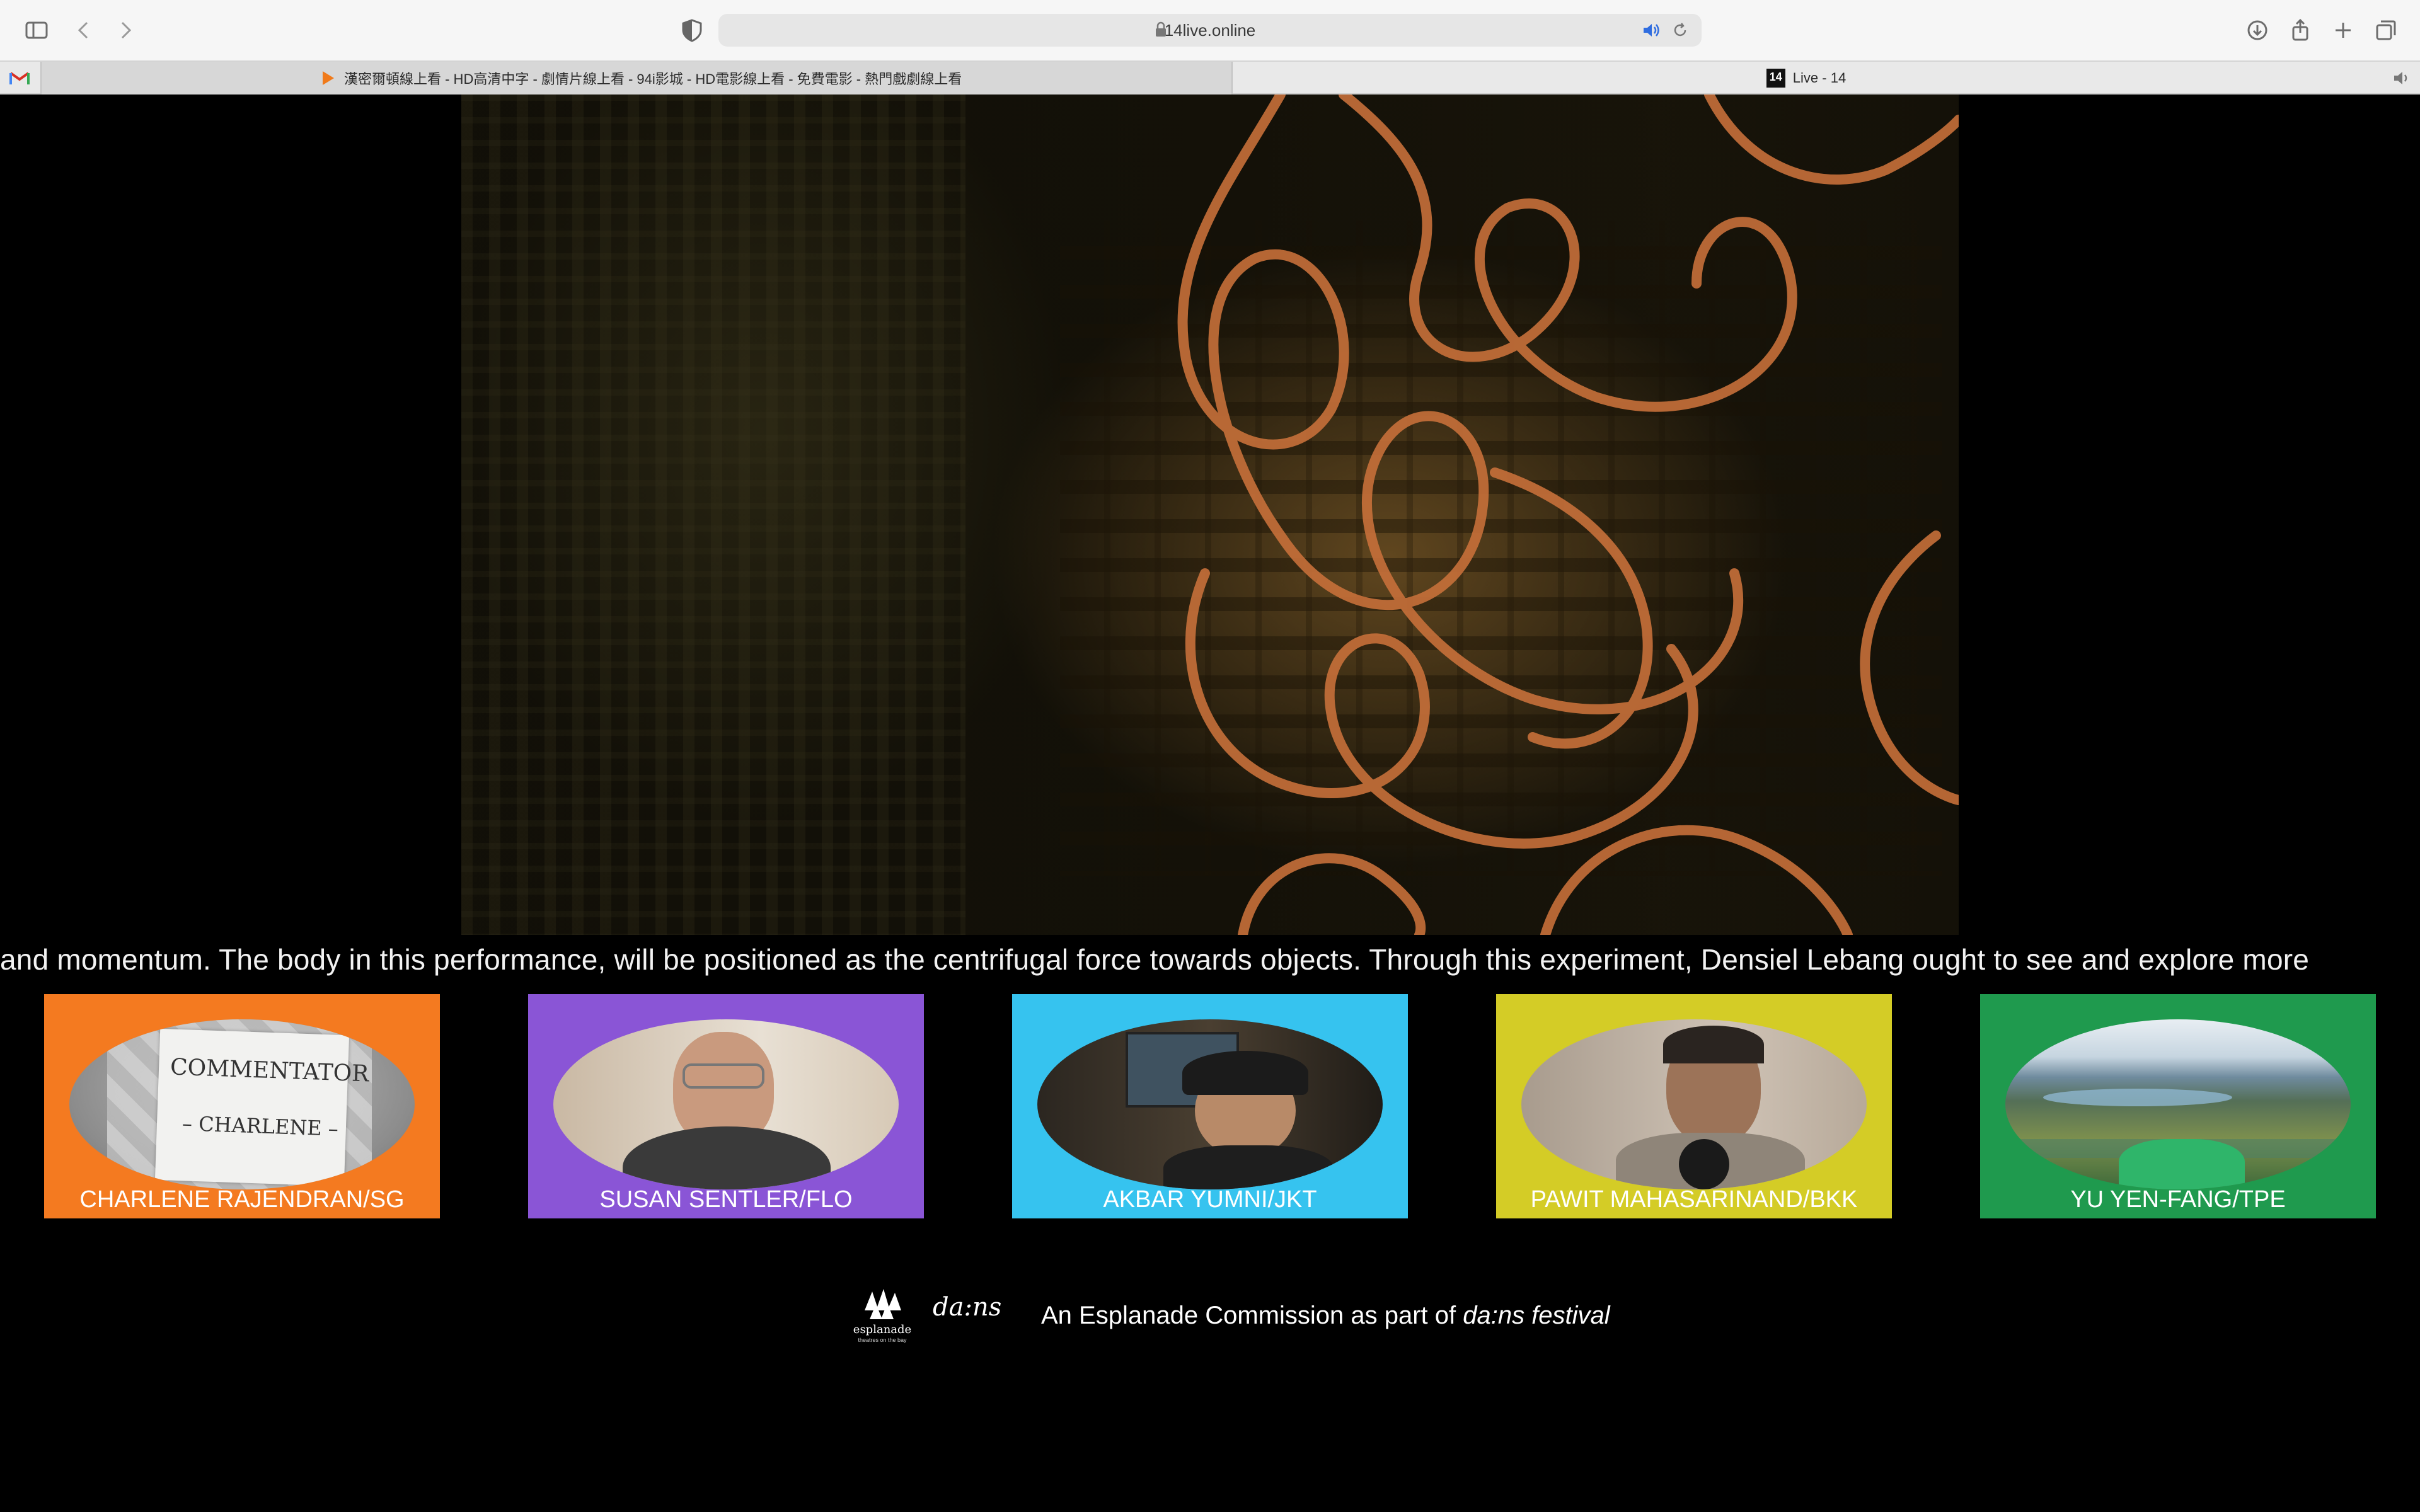 The height and width of the screenshot is (1512, 2420). What do you see at coordinates (2178, 1199) in the screenshot?
I see `participant-name: YU YEN-FANG/TPE` at bounding box center [2178, 1199].